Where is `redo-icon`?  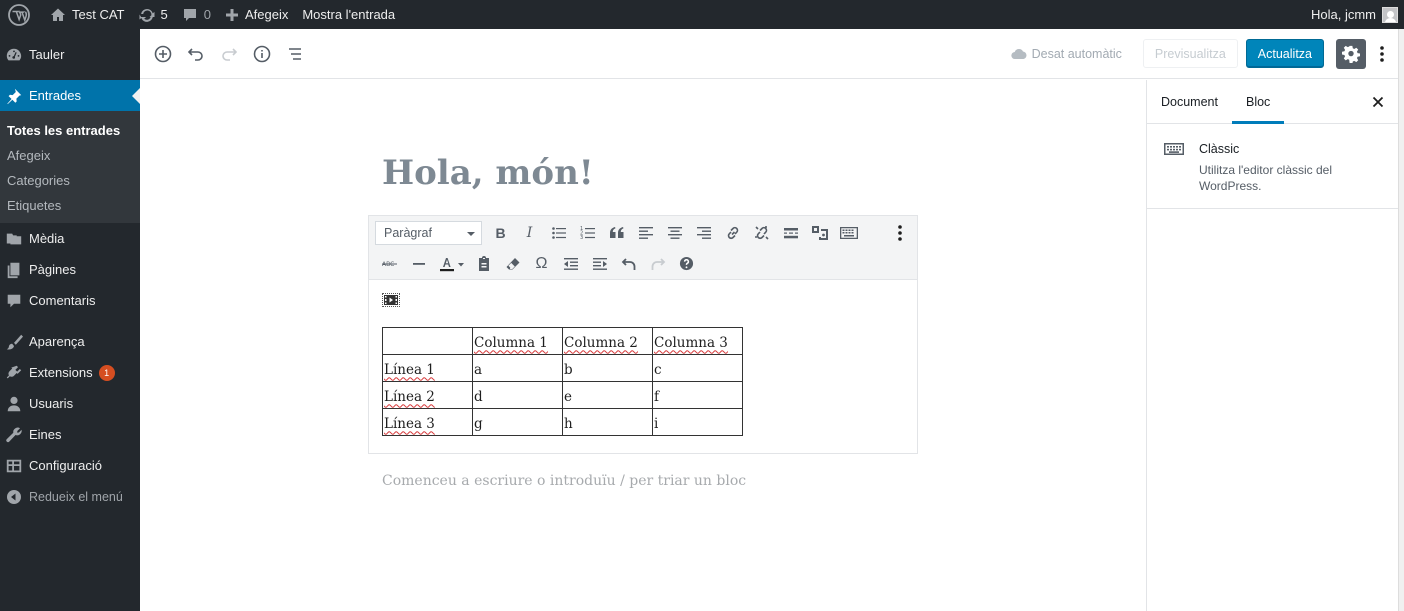 redo-icon is located at coordinates (658, 263).